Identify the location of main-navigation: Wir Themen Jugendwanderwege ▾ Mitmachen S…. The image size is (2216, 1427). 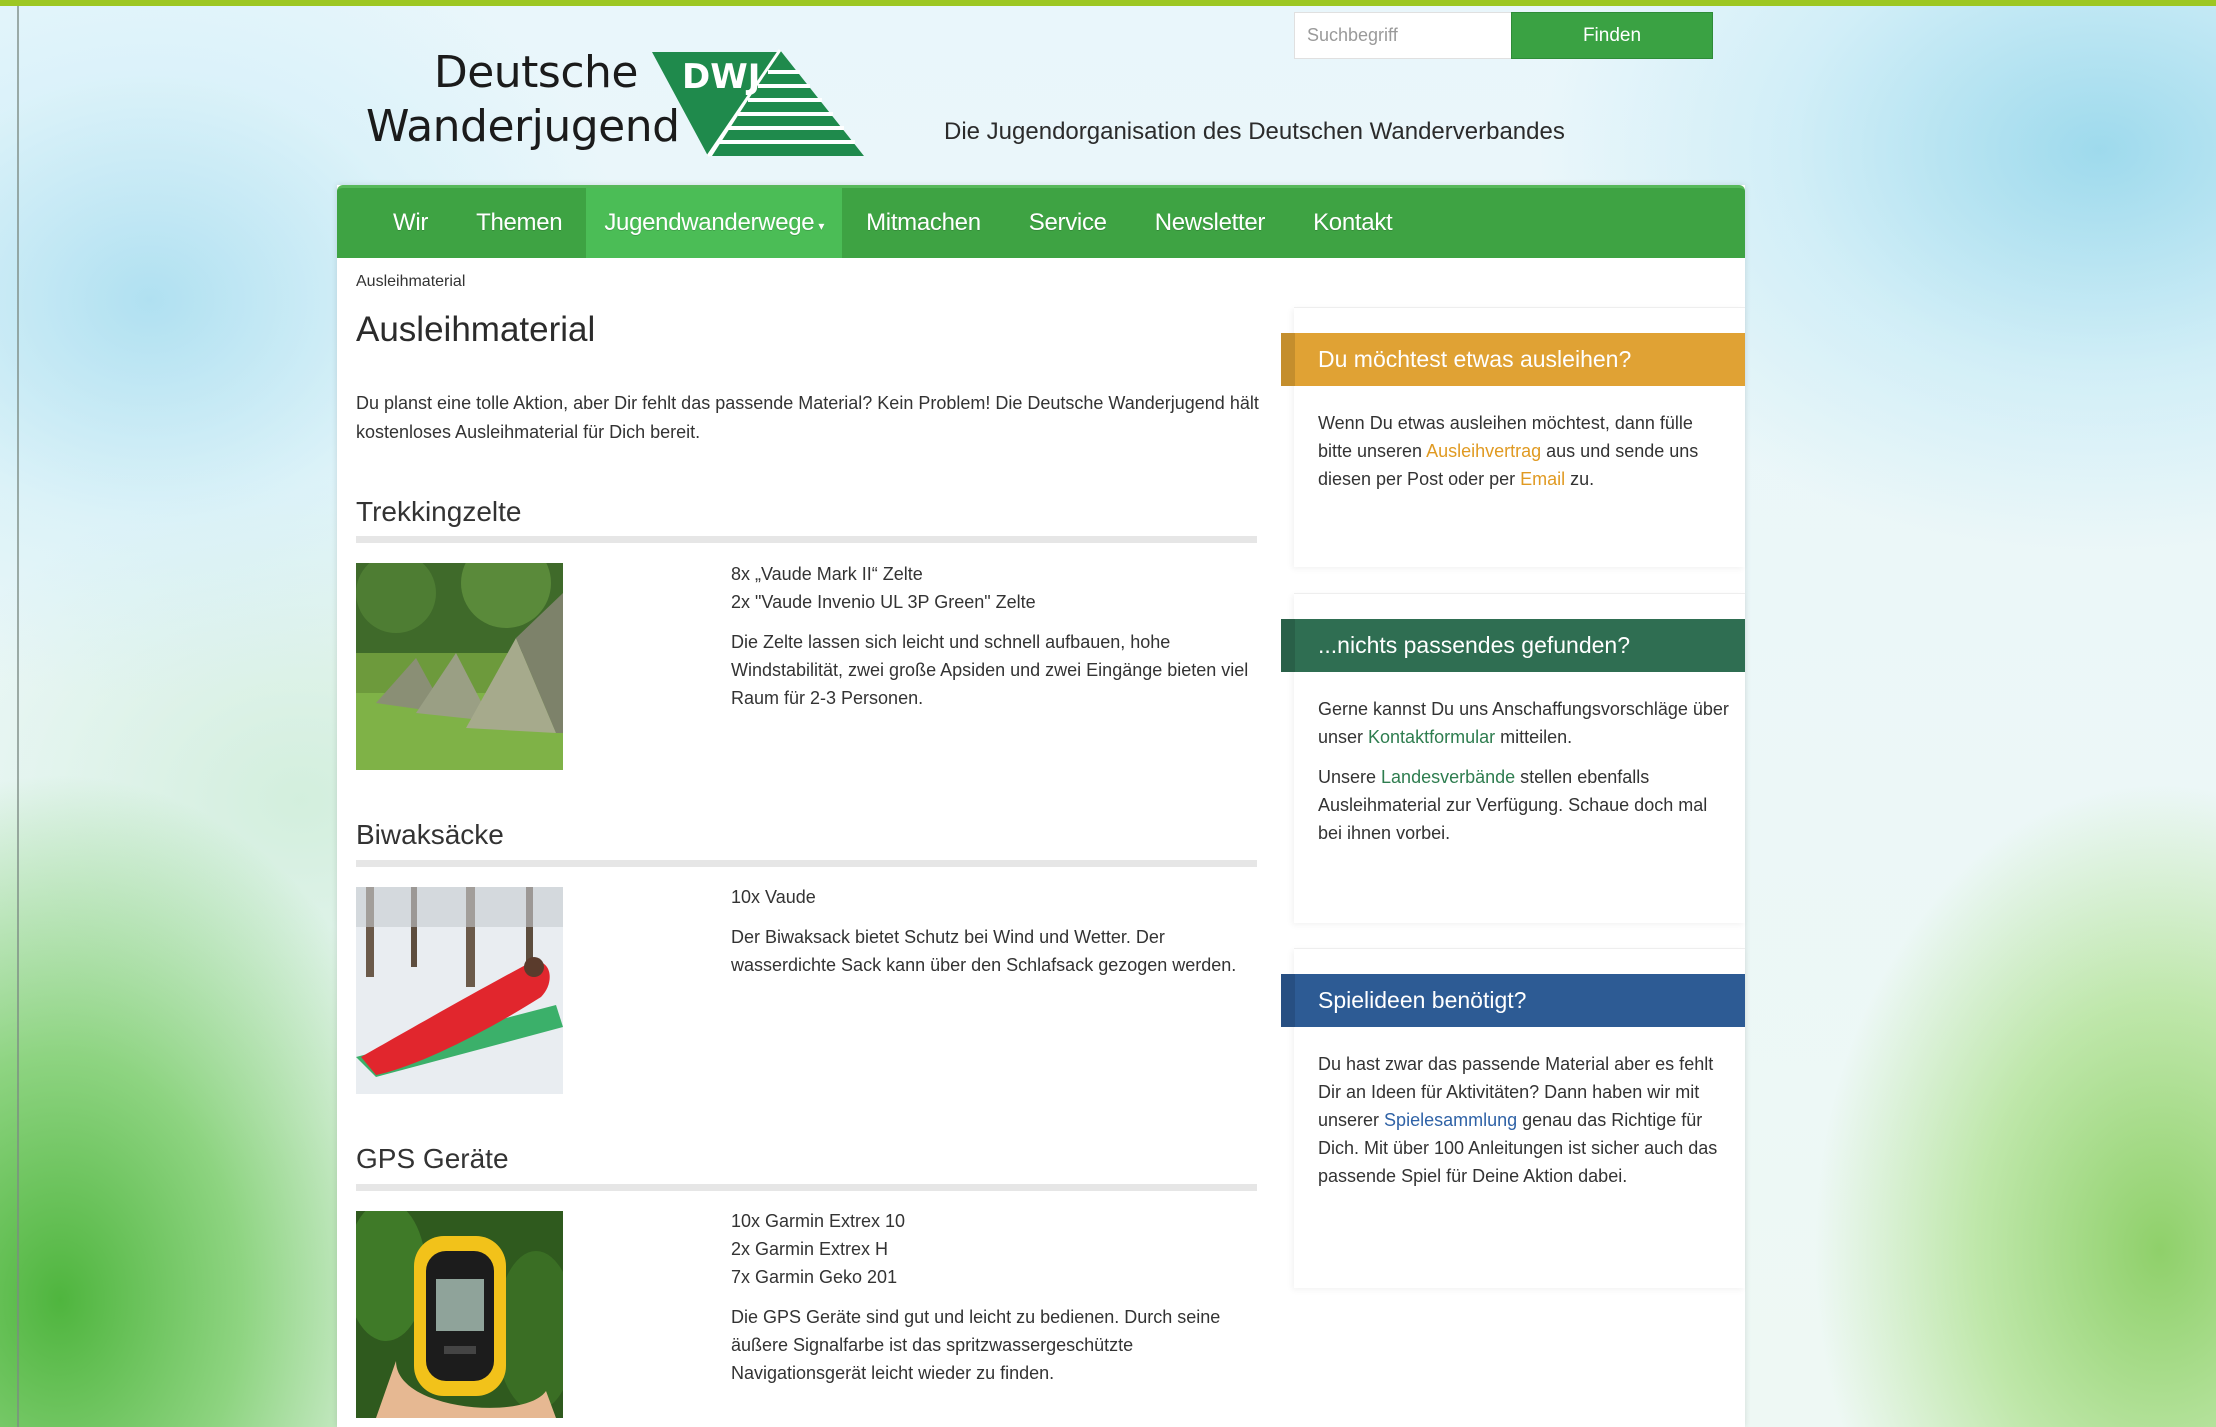
(1041, 221).